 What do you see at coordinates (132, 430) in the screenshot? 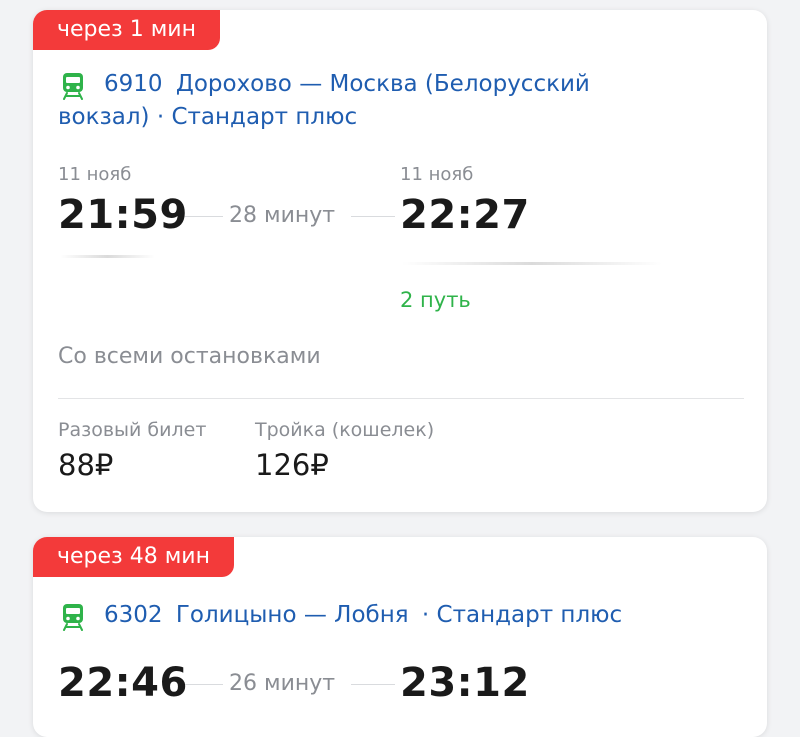
I see `single-ticket-label: Разовый билет` at bounding box center [132, 430].